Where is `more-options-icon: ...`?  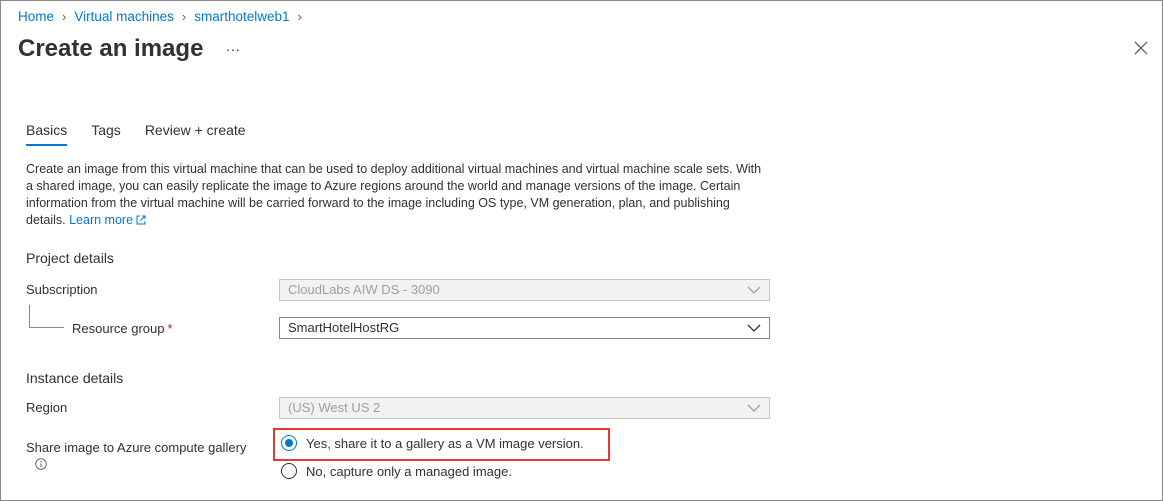 more-options-icon: ... is located at coordinates (233, 46).